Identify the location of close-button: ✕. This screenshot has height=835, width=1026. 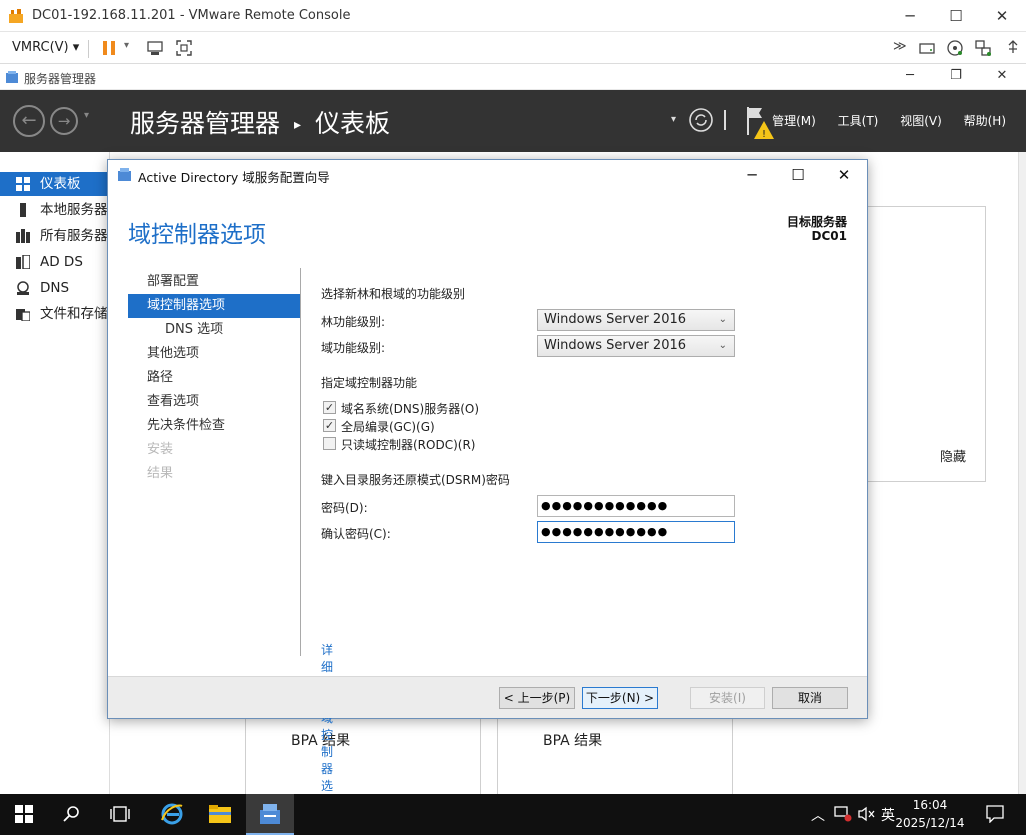
(1002, 16).